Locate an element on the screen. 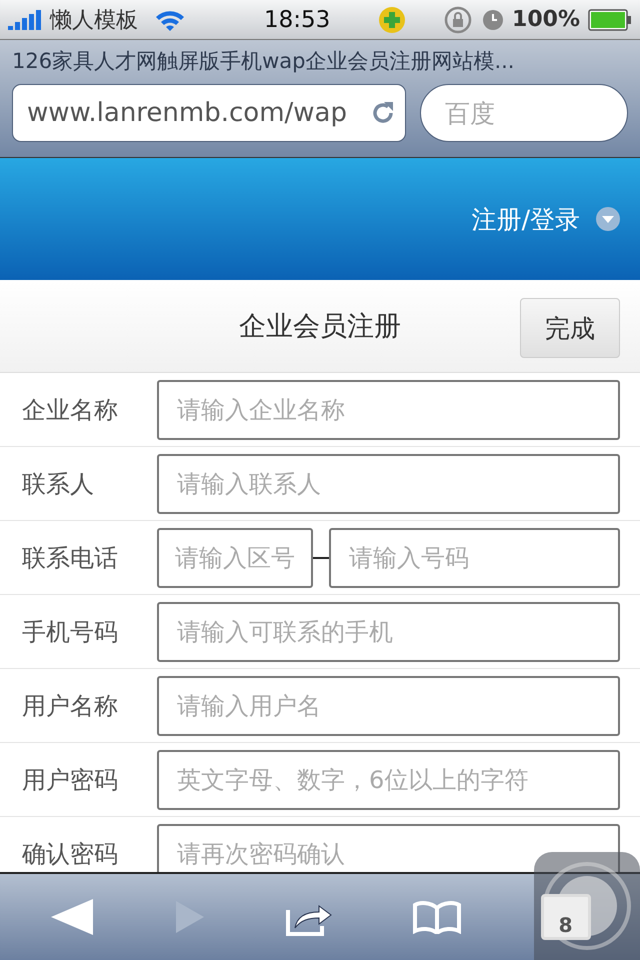 The height and width of the screenshot is (960, 640). field-label: 手机号码 is located at coordinates (70, 632).